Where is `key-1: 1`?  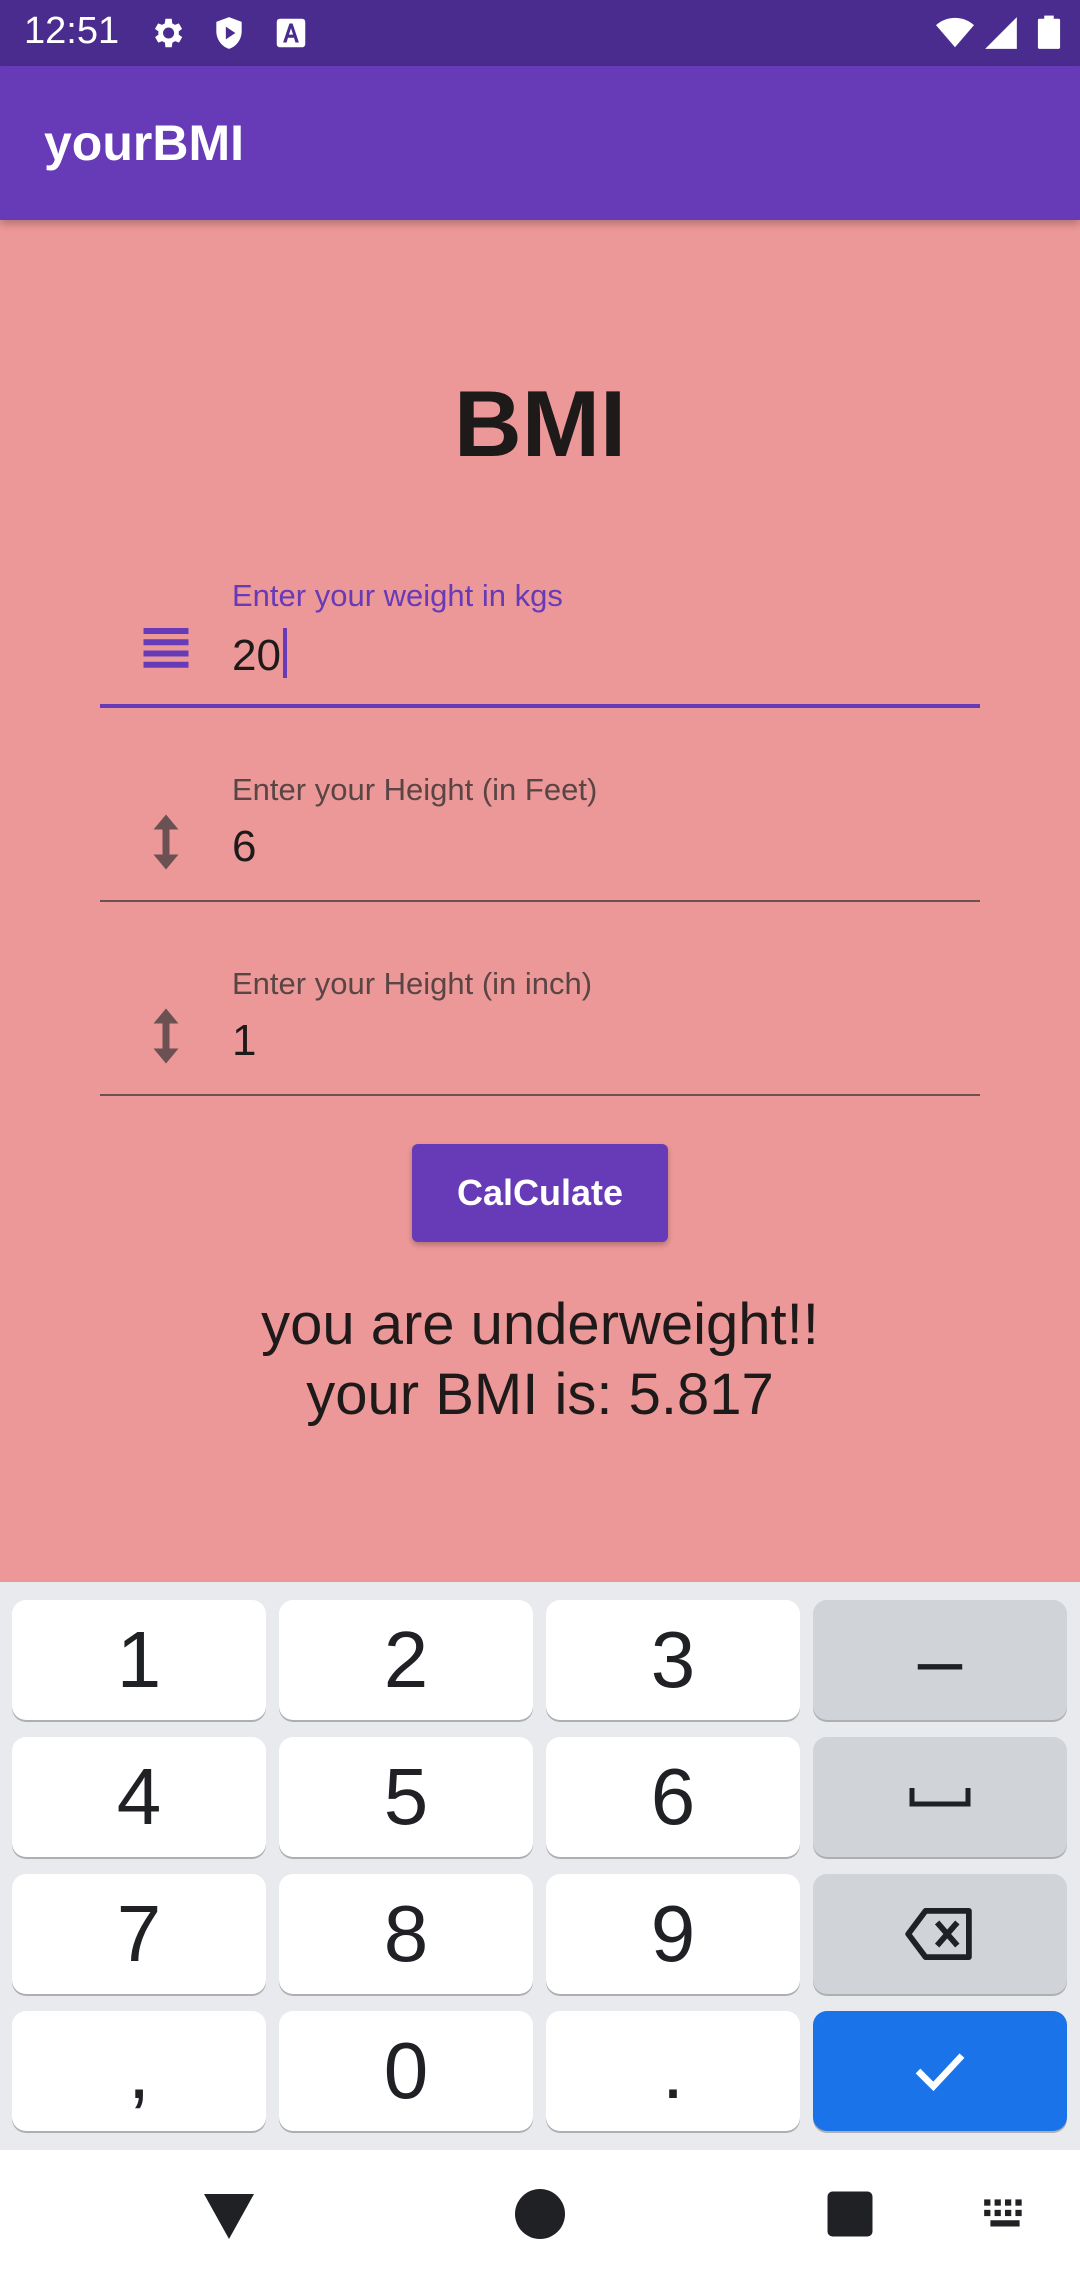
key-1: 1 is located at coordinates (139, 1660).